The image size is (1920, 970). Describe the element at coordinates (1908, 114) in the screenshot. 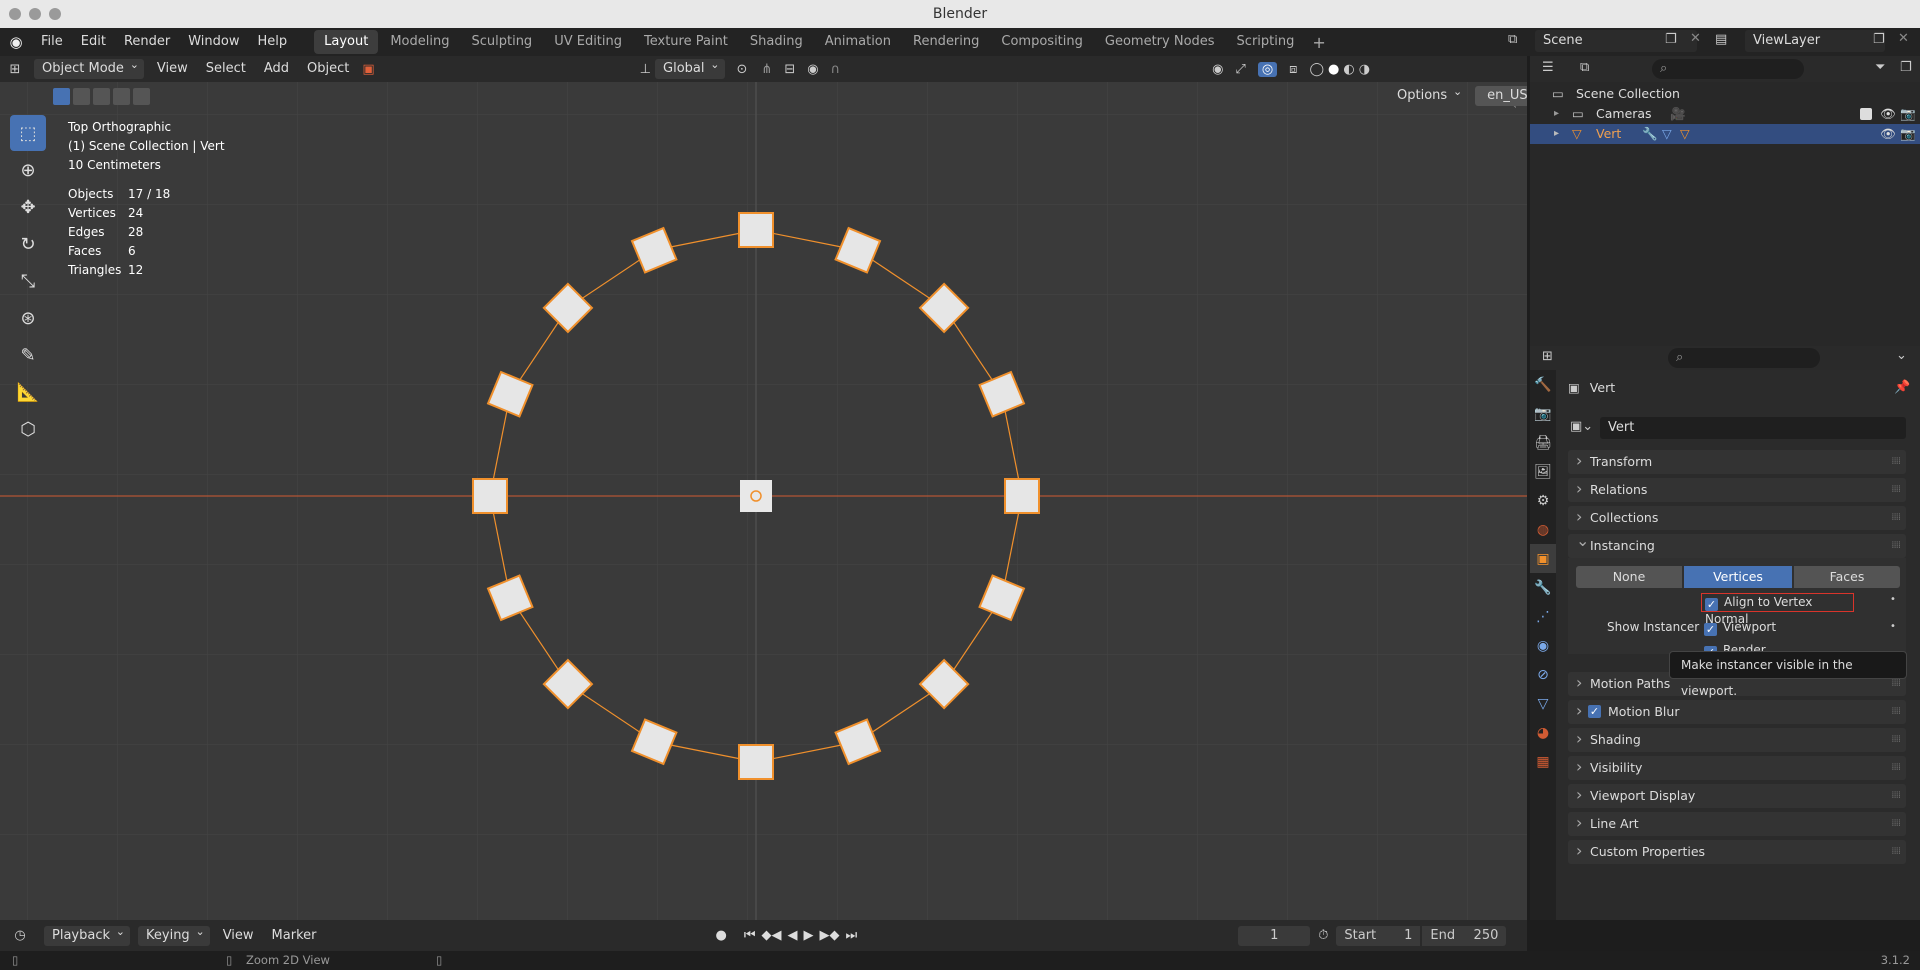

I see `render-camera-icon: 📷` at that location.